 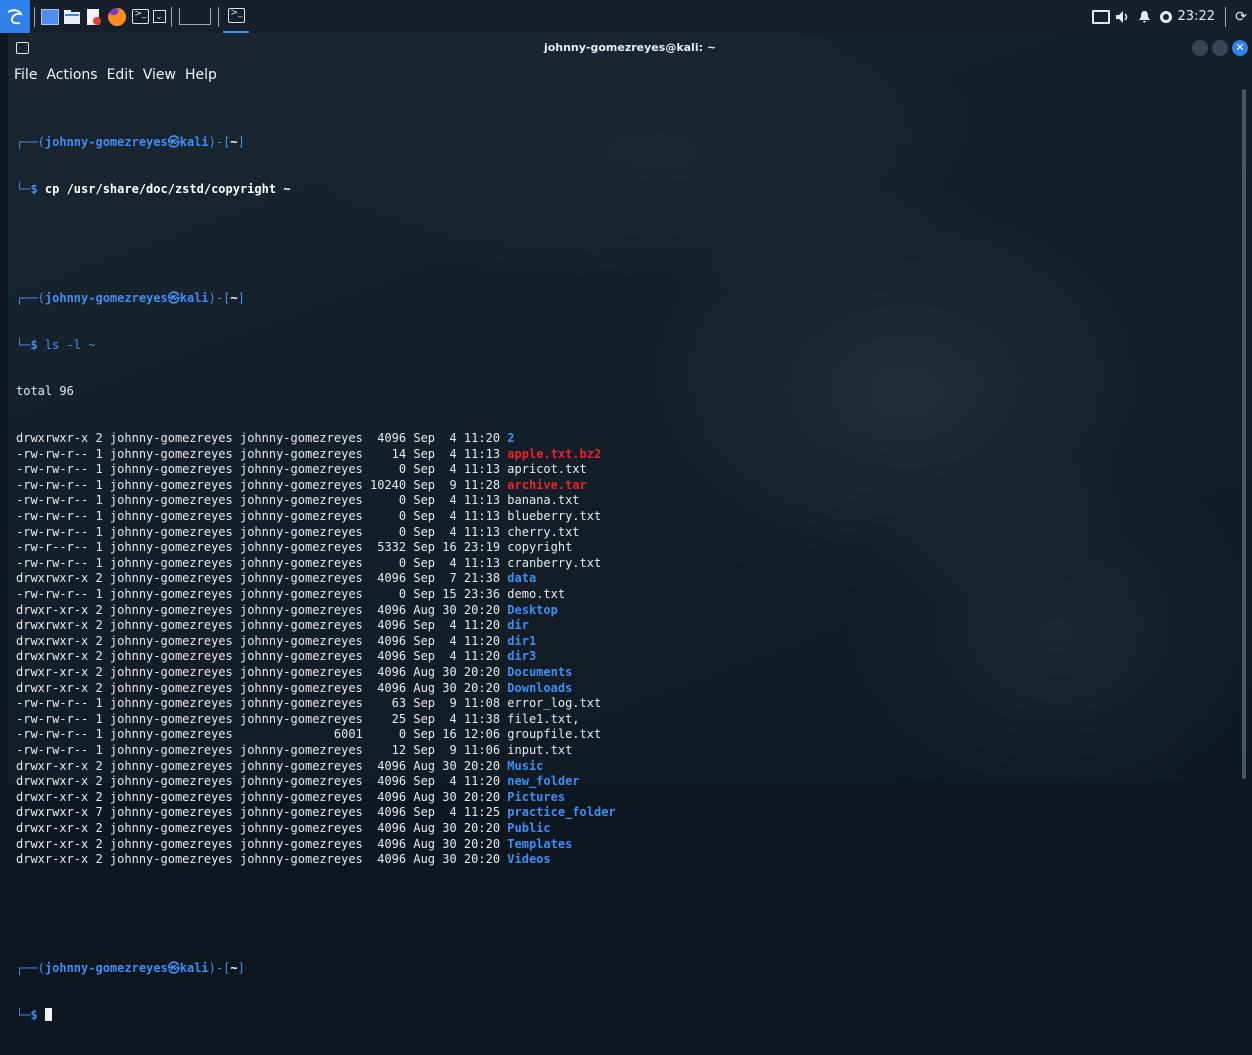 I want to click on network-icon, so click(x=1166, y=16).